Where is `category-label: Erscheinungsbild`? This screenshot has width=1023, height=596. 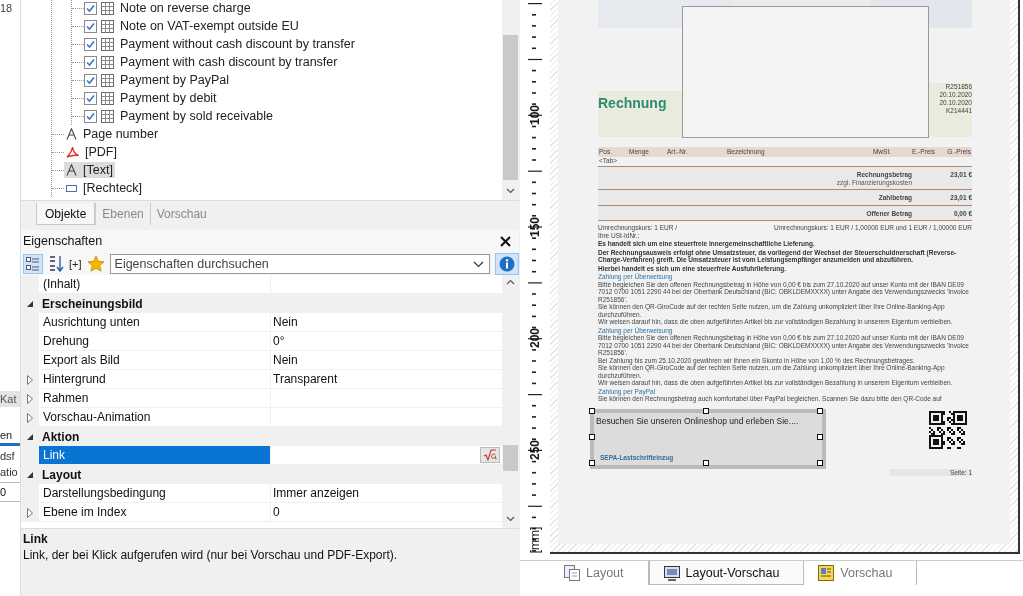 category-label: Erscheinungsbild is located at coordinates (92, 304).